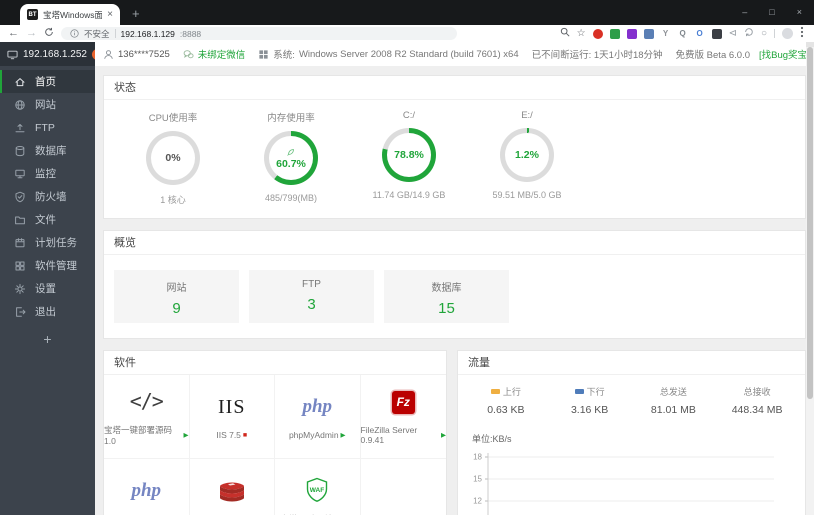 This screenshot has height=515, width=814. Describe the element at coordinates (716, 33) in the screenshot. I see `dark-ext-icon` at that location.